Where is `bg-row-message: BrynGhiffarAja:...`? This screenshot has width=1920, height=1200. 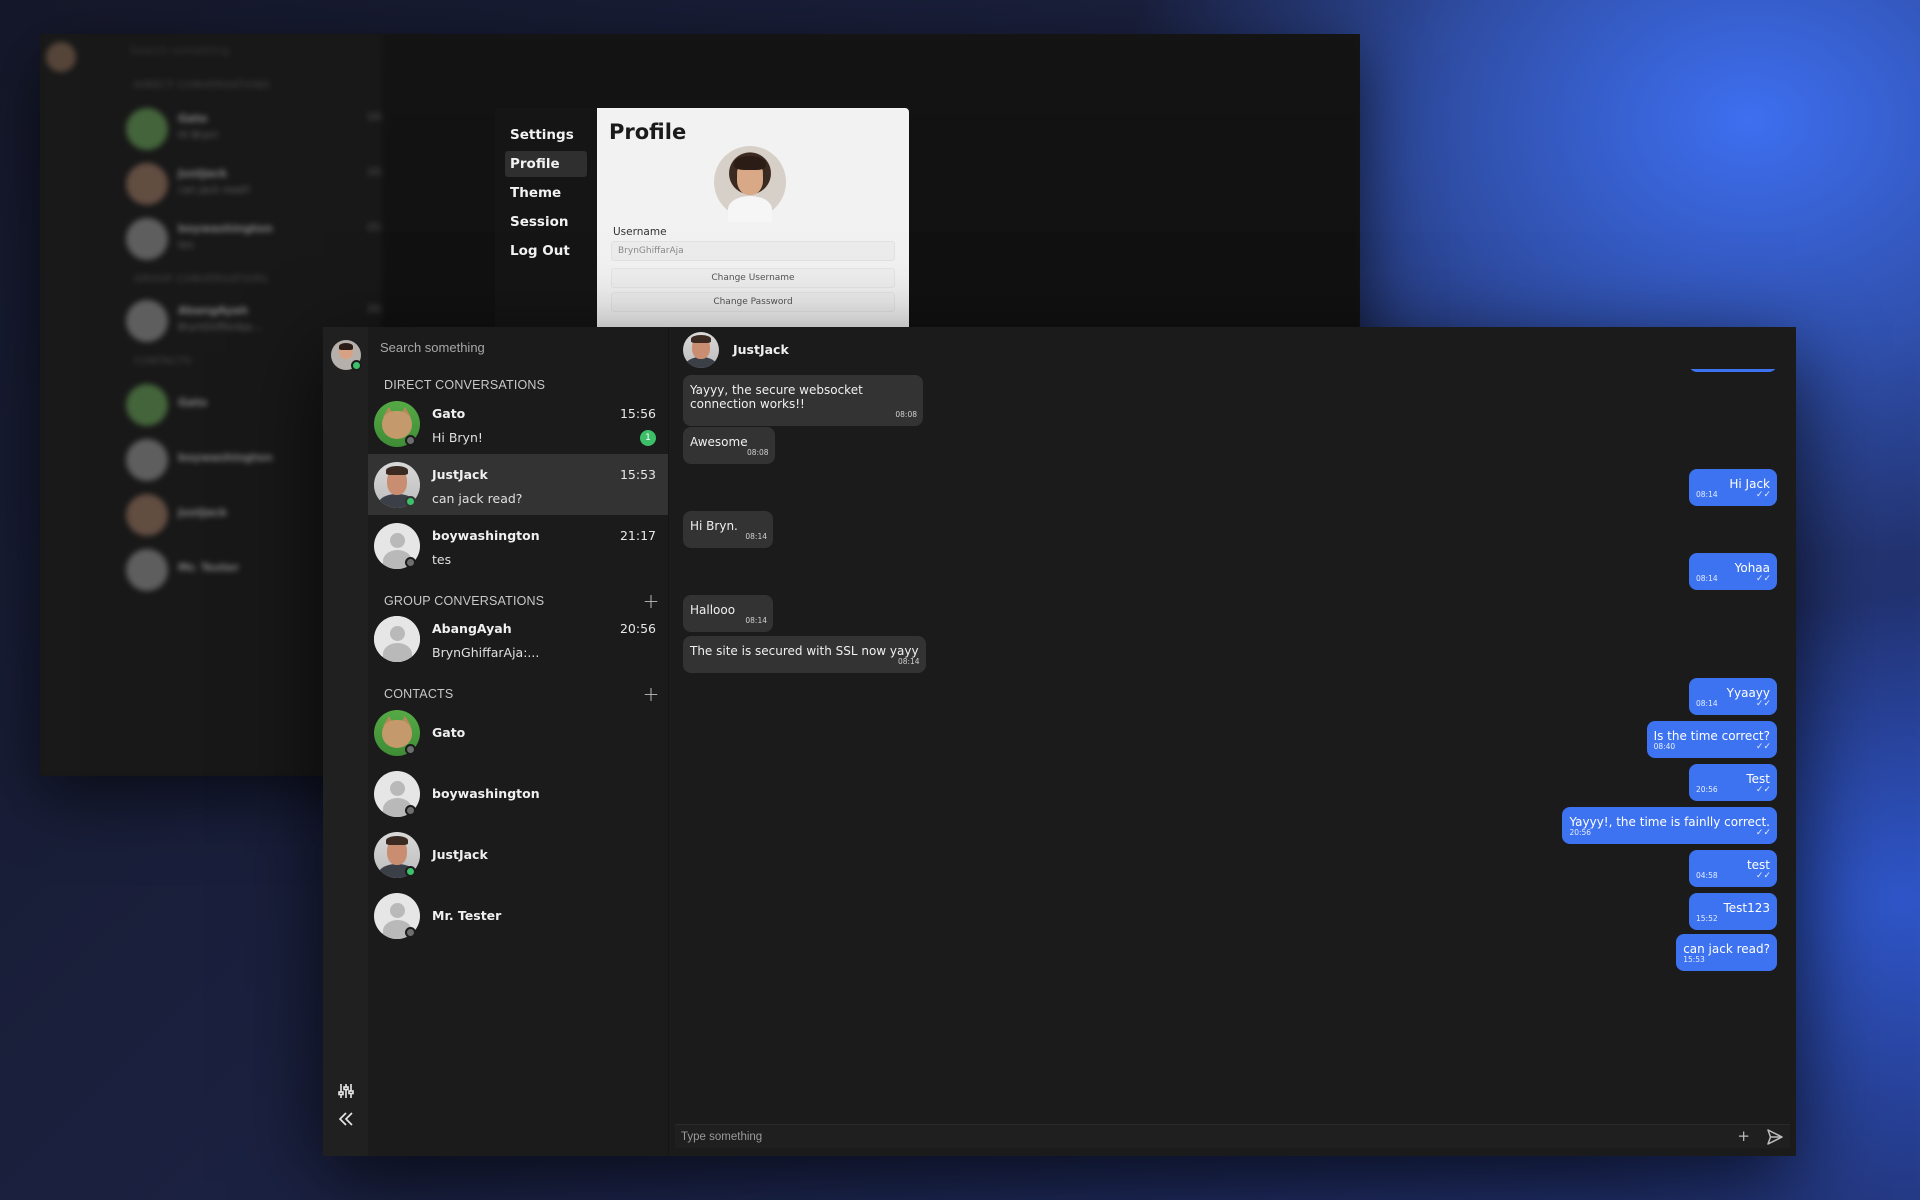
bg-row-message: BrynGhiffarAja:... is located at coordinates (221, 327).